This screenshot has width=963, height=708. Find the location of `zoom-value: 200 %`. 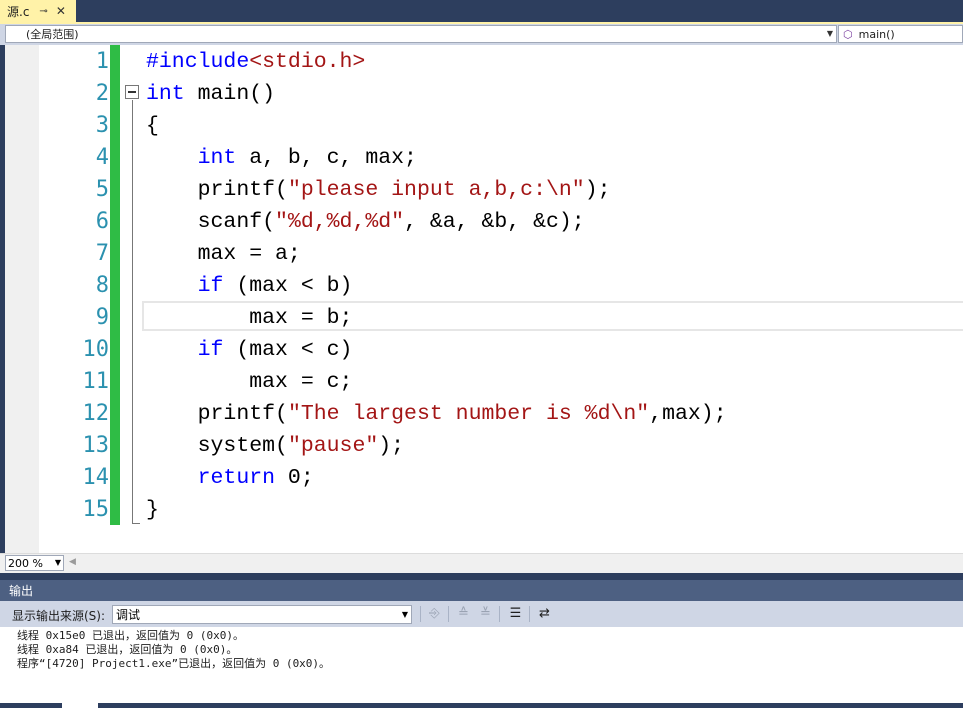

zoom-value: 200 % is located at coordinates (25, 563).